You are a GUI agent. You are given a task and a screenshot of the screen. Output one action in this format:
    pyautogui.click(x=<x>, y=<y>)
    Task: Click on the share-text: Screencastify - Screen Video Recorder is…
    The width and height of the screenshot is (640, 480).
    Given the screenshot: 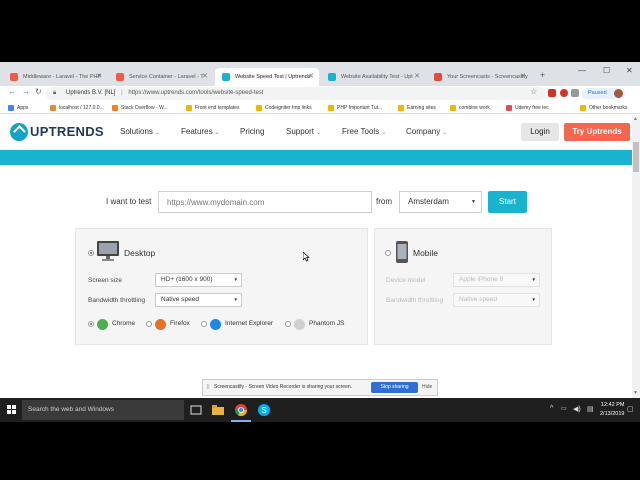 What is the action you would take?
    pyautogui.click(x=283, y=387)
    